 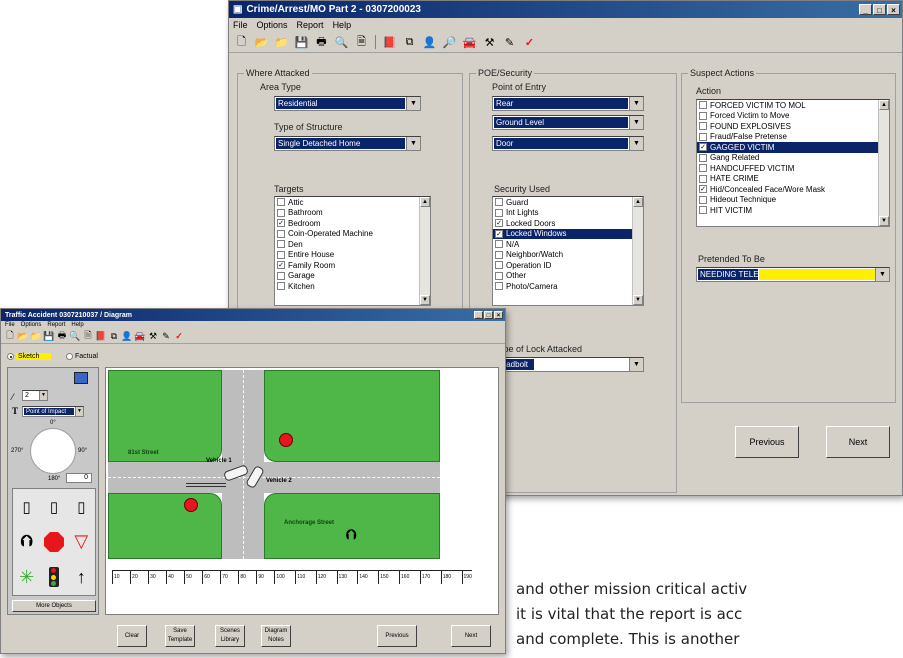 What do you see at coordinates (352, 276) in the screenshot?
I see `target-item: Garage` at bounding box center [352, 276].